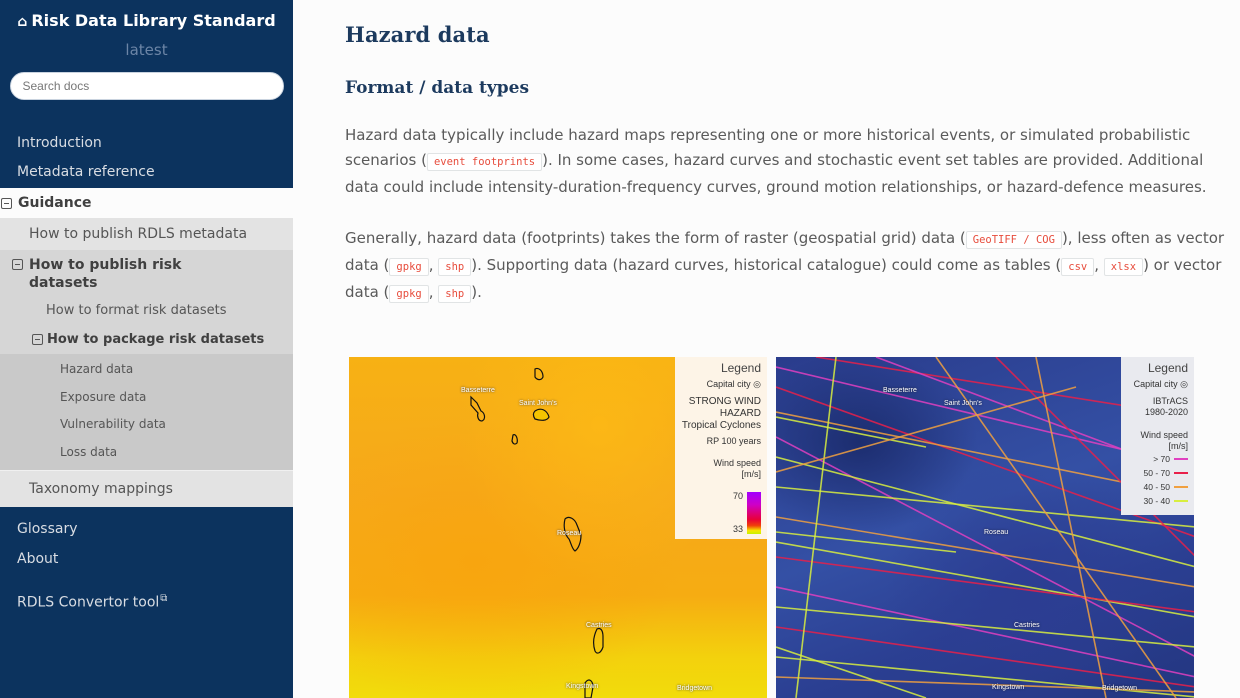 The height and width of the screenshot is (698, 1240). I want to click on nav-hazard-data: Hazard data, so click(146, 370).